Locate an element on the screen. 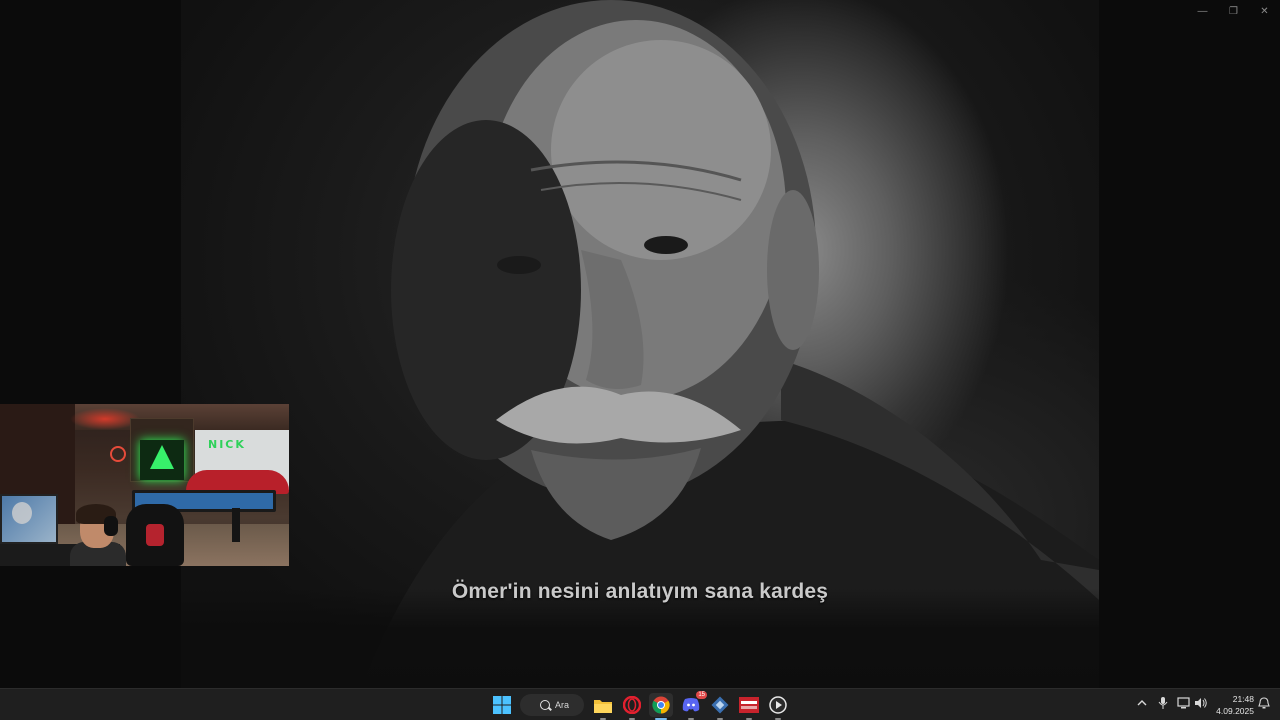  file-explorer-icon is located at coordinates (603, 706).